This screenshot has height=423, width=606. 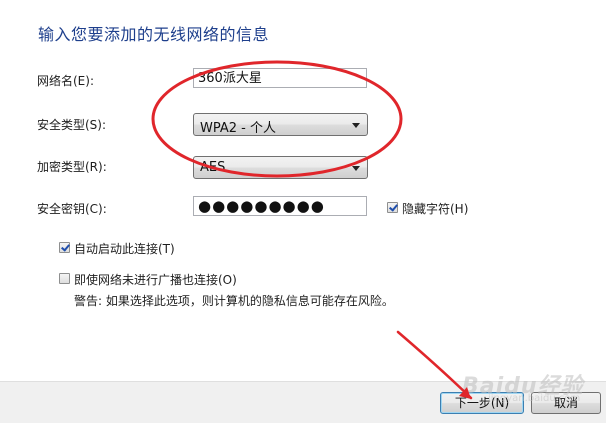 What do you see at coordinates (155, 280) in the screenshot?
I see `connect-hidden-label: 即使网络未进行广播也连接(O)` at bounding box center [155, 280].